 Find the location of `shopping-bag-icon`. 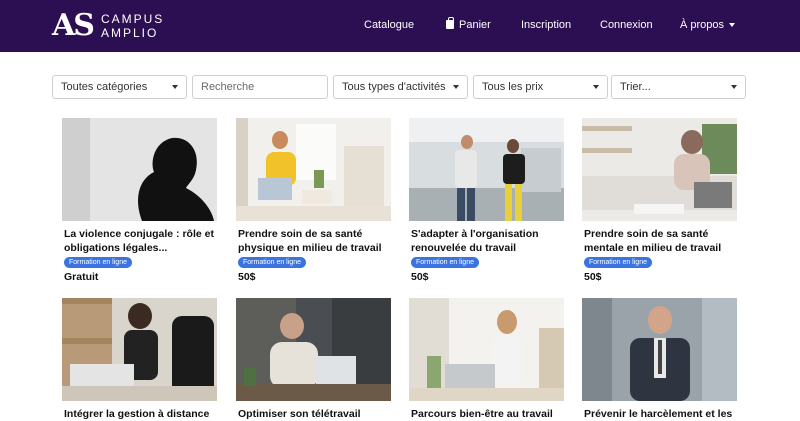

shopping-bag-icon is located at coordinates (450, 23).